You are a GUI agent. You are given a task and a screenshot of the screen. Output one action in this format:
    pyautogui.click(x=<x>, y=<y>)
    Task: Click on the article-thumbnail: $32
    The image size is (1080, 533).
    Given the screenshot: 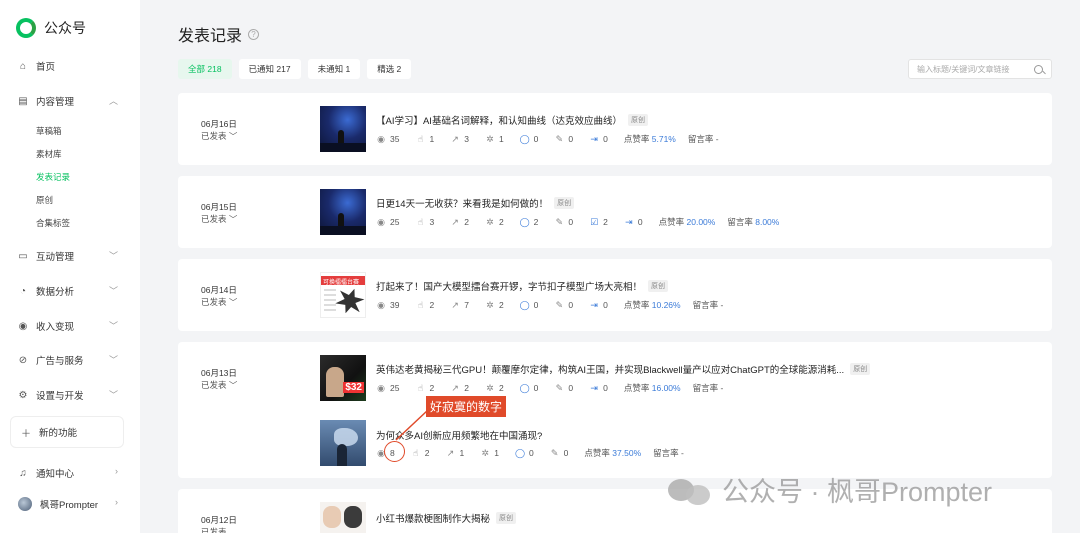 What is the action you would take?
    pyautogui.click(x=343, y=378)
    